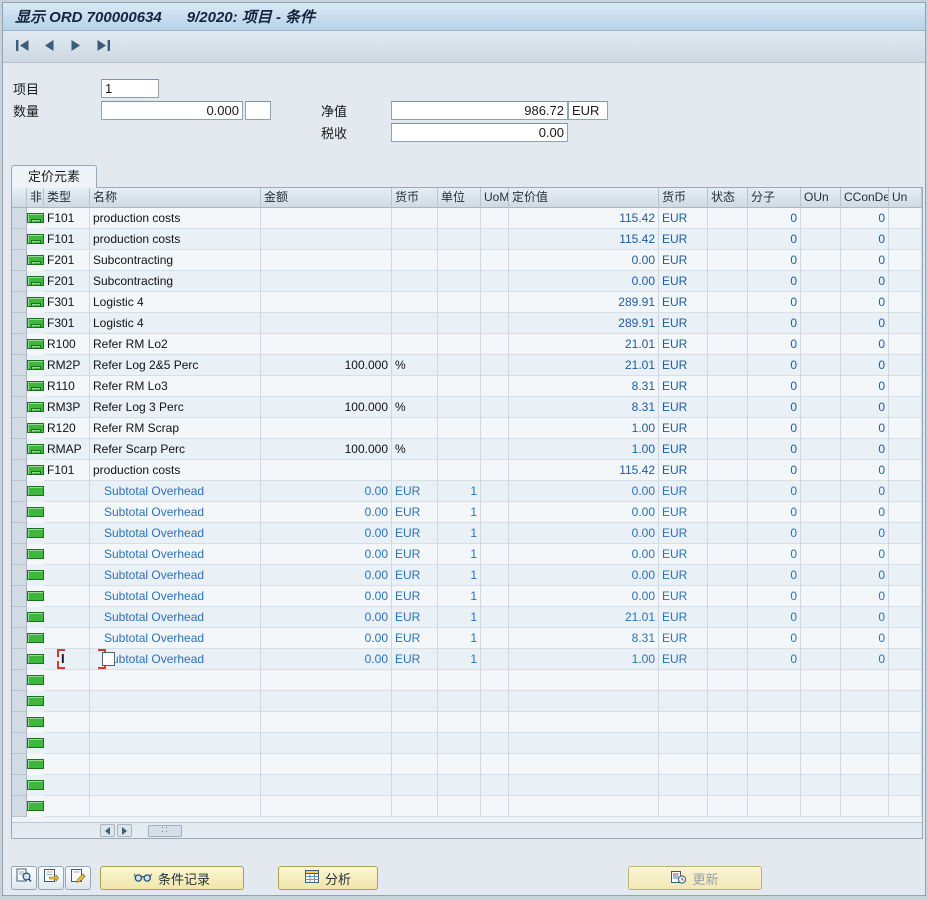 This screenshot has height=900, width=928. Describe the element at coordinates (130, 88) in the screenshot. I see `item-field` at that location.